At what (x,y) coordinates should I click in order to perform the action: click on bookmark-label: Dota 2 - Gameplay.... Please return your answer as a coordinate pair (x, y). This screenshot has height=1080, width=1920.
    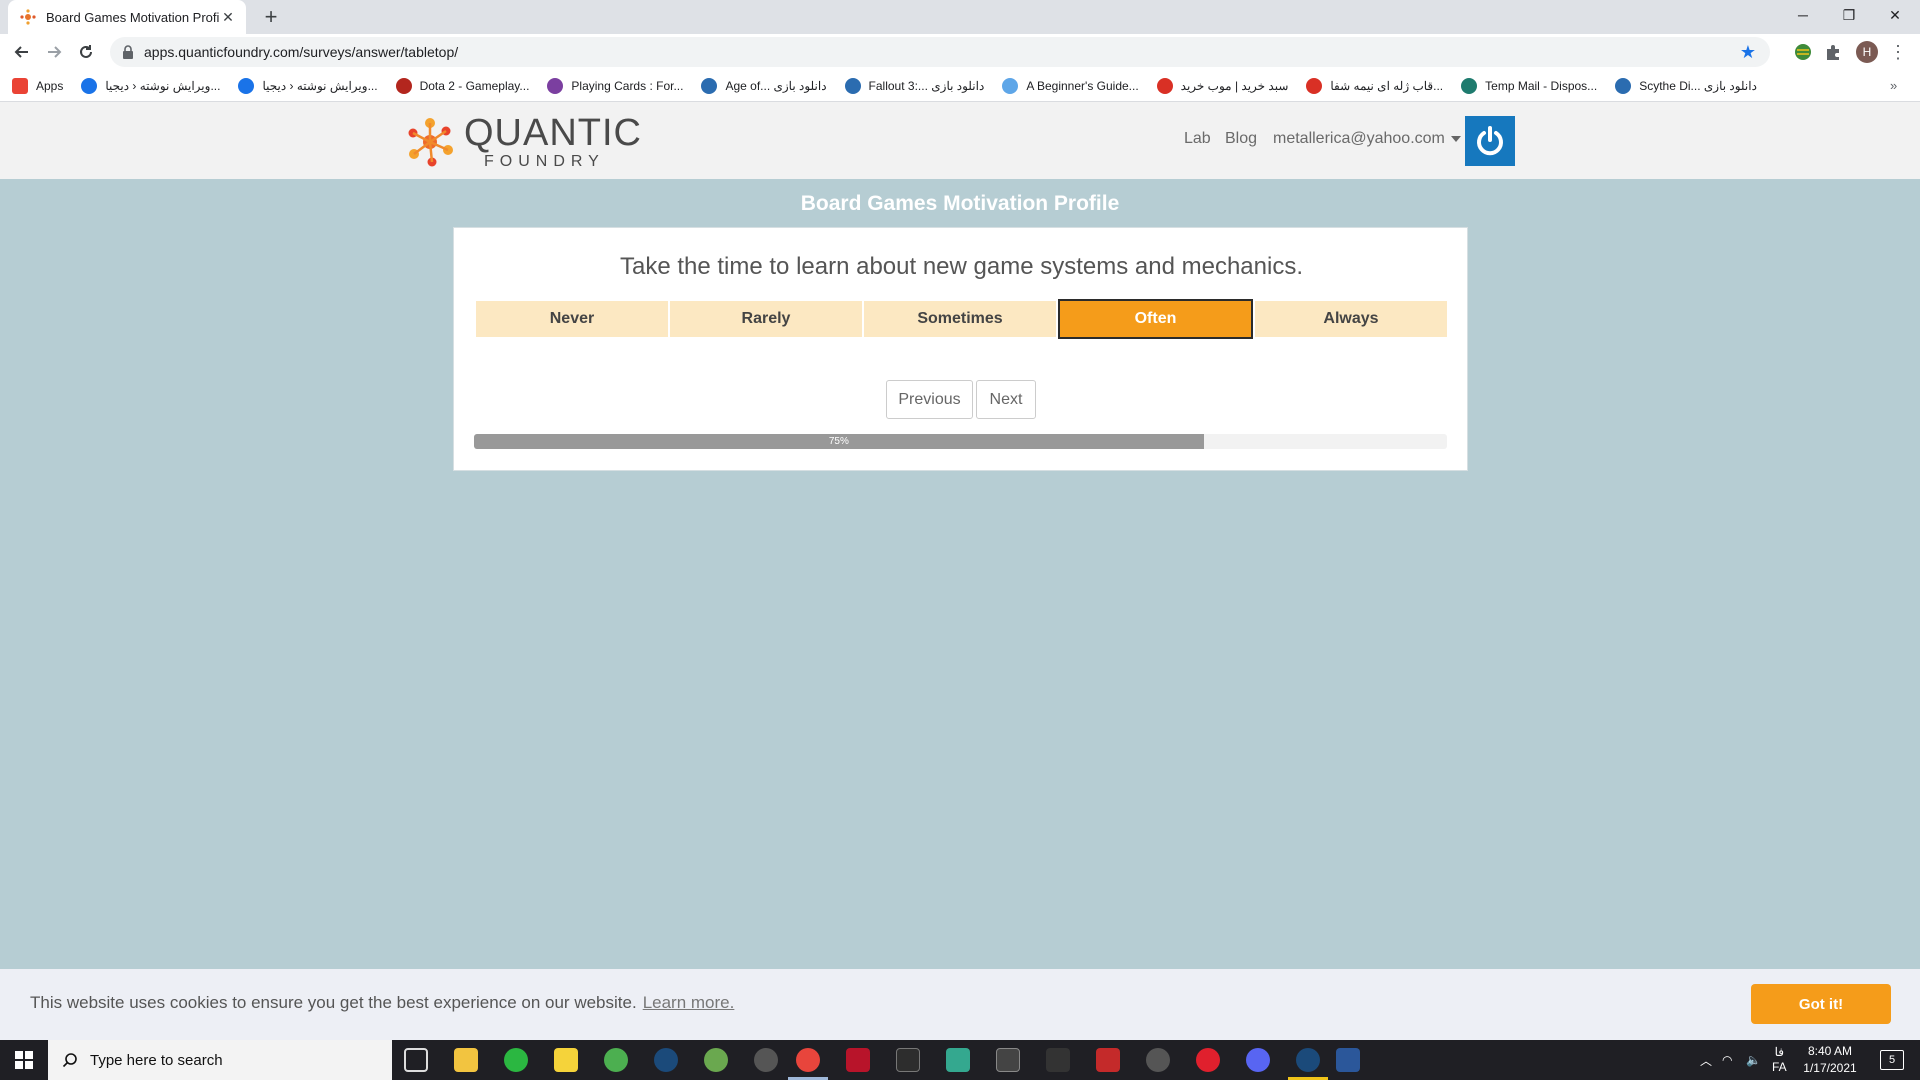
    Looking at the image, I should click on (474, 85).